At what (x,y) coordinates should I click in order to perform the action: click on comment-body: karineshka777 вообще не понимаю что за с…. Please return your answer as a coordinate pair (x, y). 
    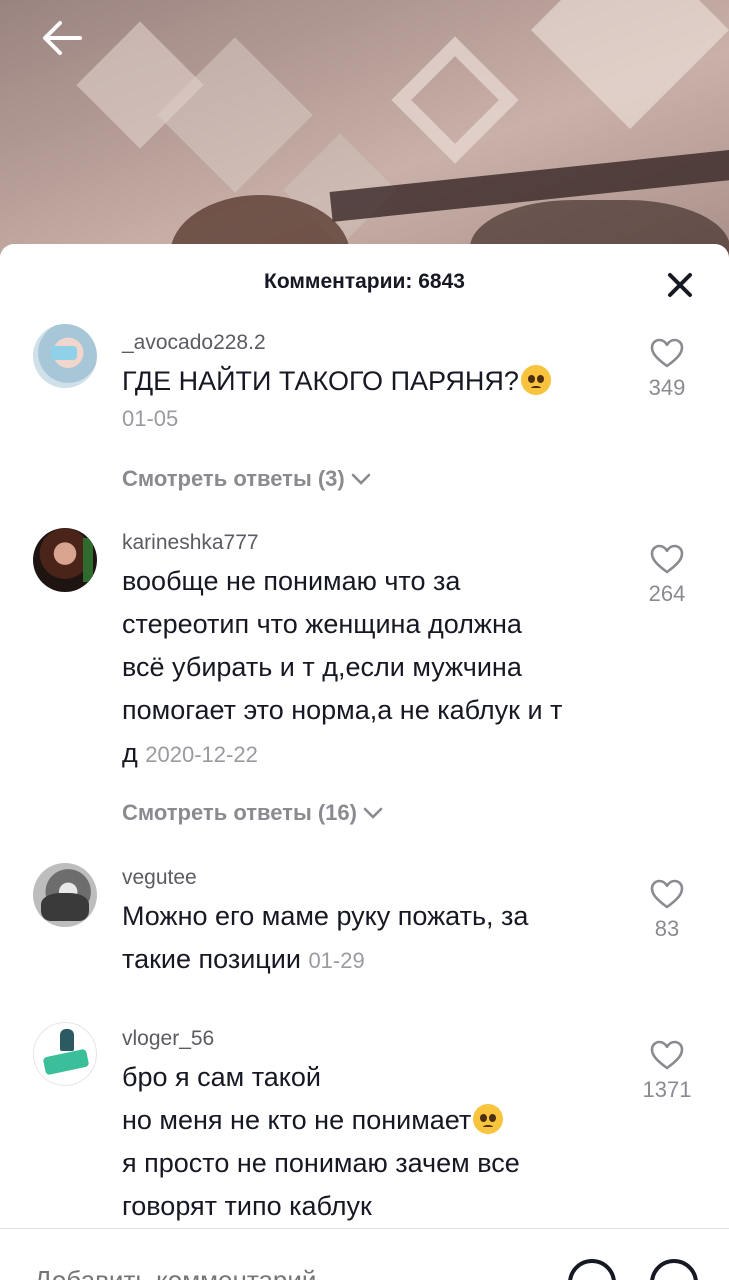
    Looking at the image, I should click on (382, 653).